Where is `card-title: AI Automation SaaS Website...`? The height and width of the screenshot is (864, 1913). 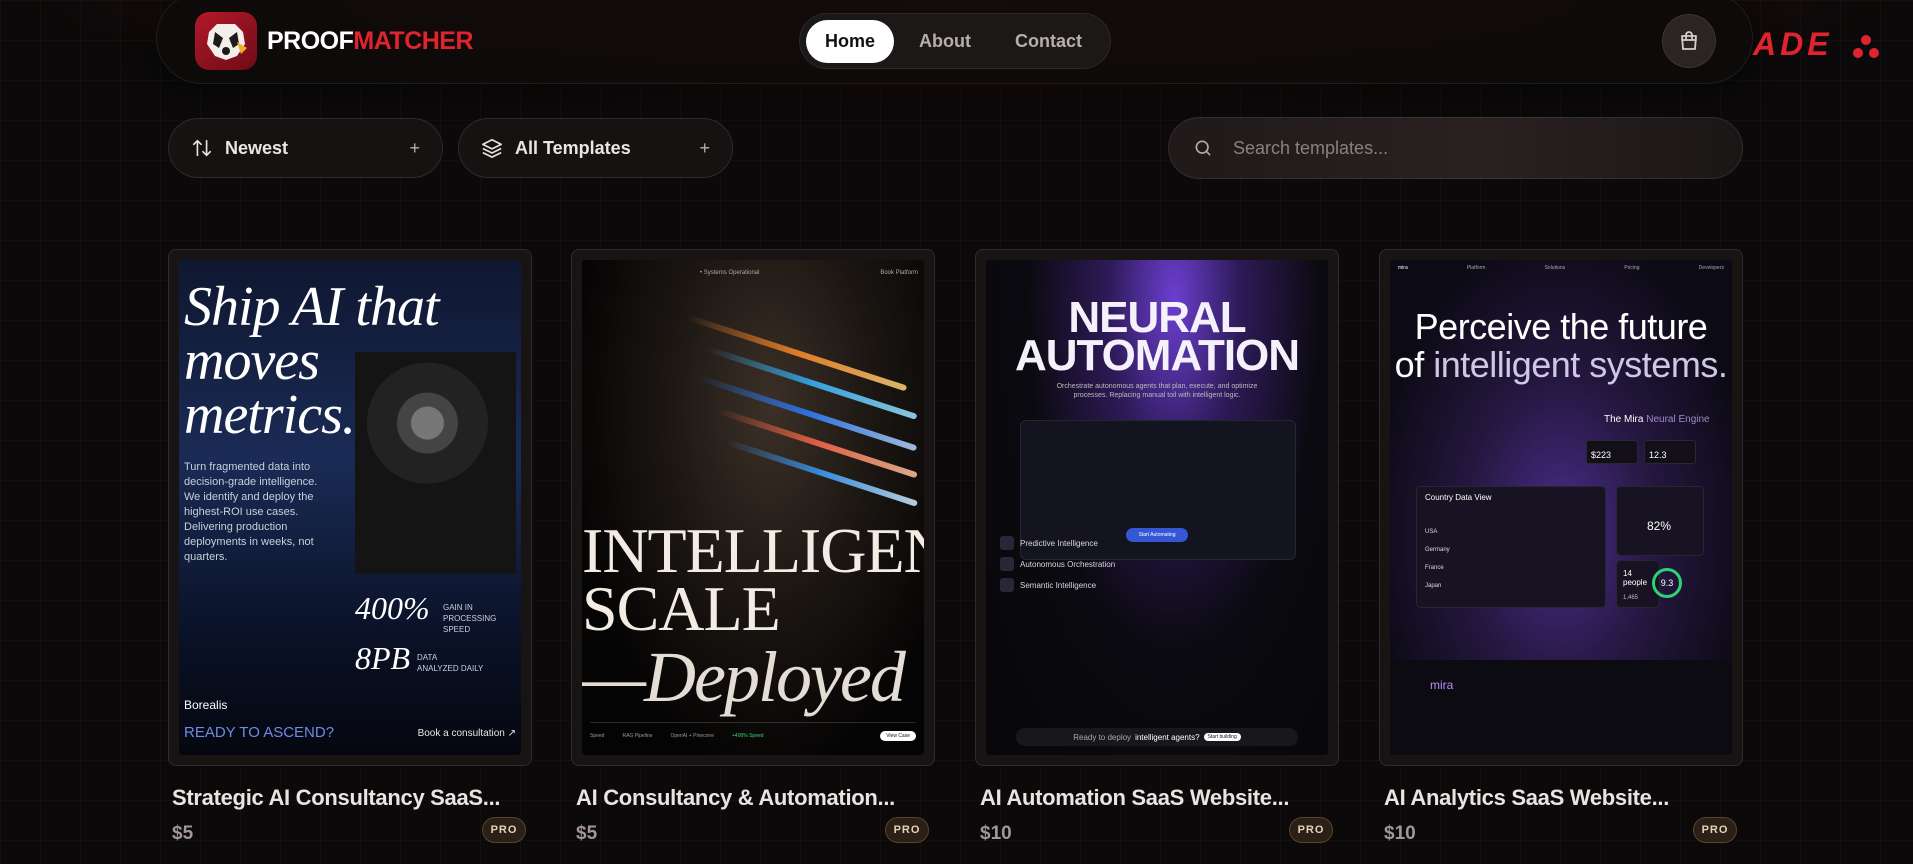 card-title: AI Automation SaaS Website... is located at coordinates (1134, 798).